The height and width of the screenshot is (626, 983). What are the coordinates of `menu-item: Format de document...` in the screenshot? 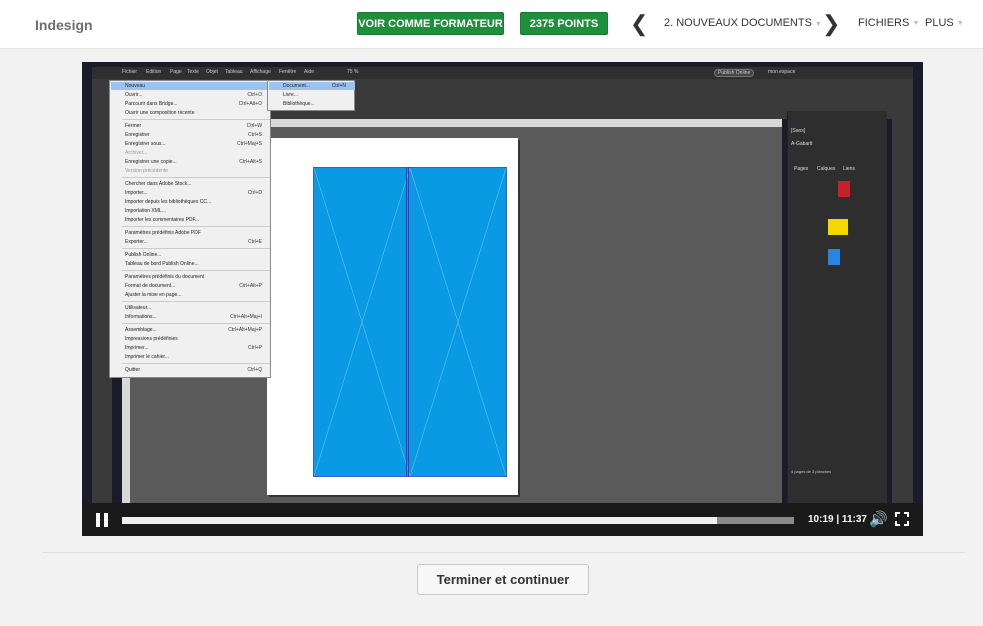 It's located at (150, 286).